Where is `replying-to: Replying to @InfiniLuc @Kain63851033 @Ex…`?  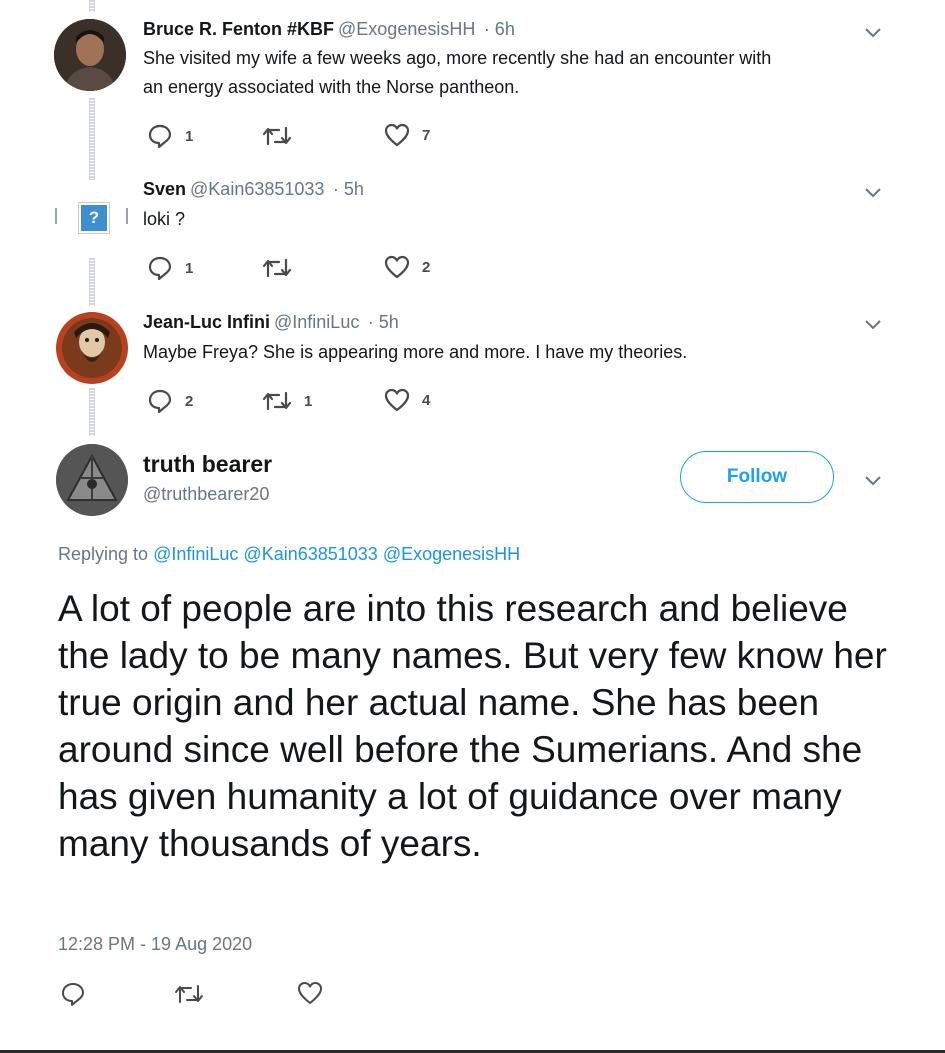
replying-to: Replying to @InfiniLuc @Kain63851033 @Ex… is located at coordinates (289, 554).